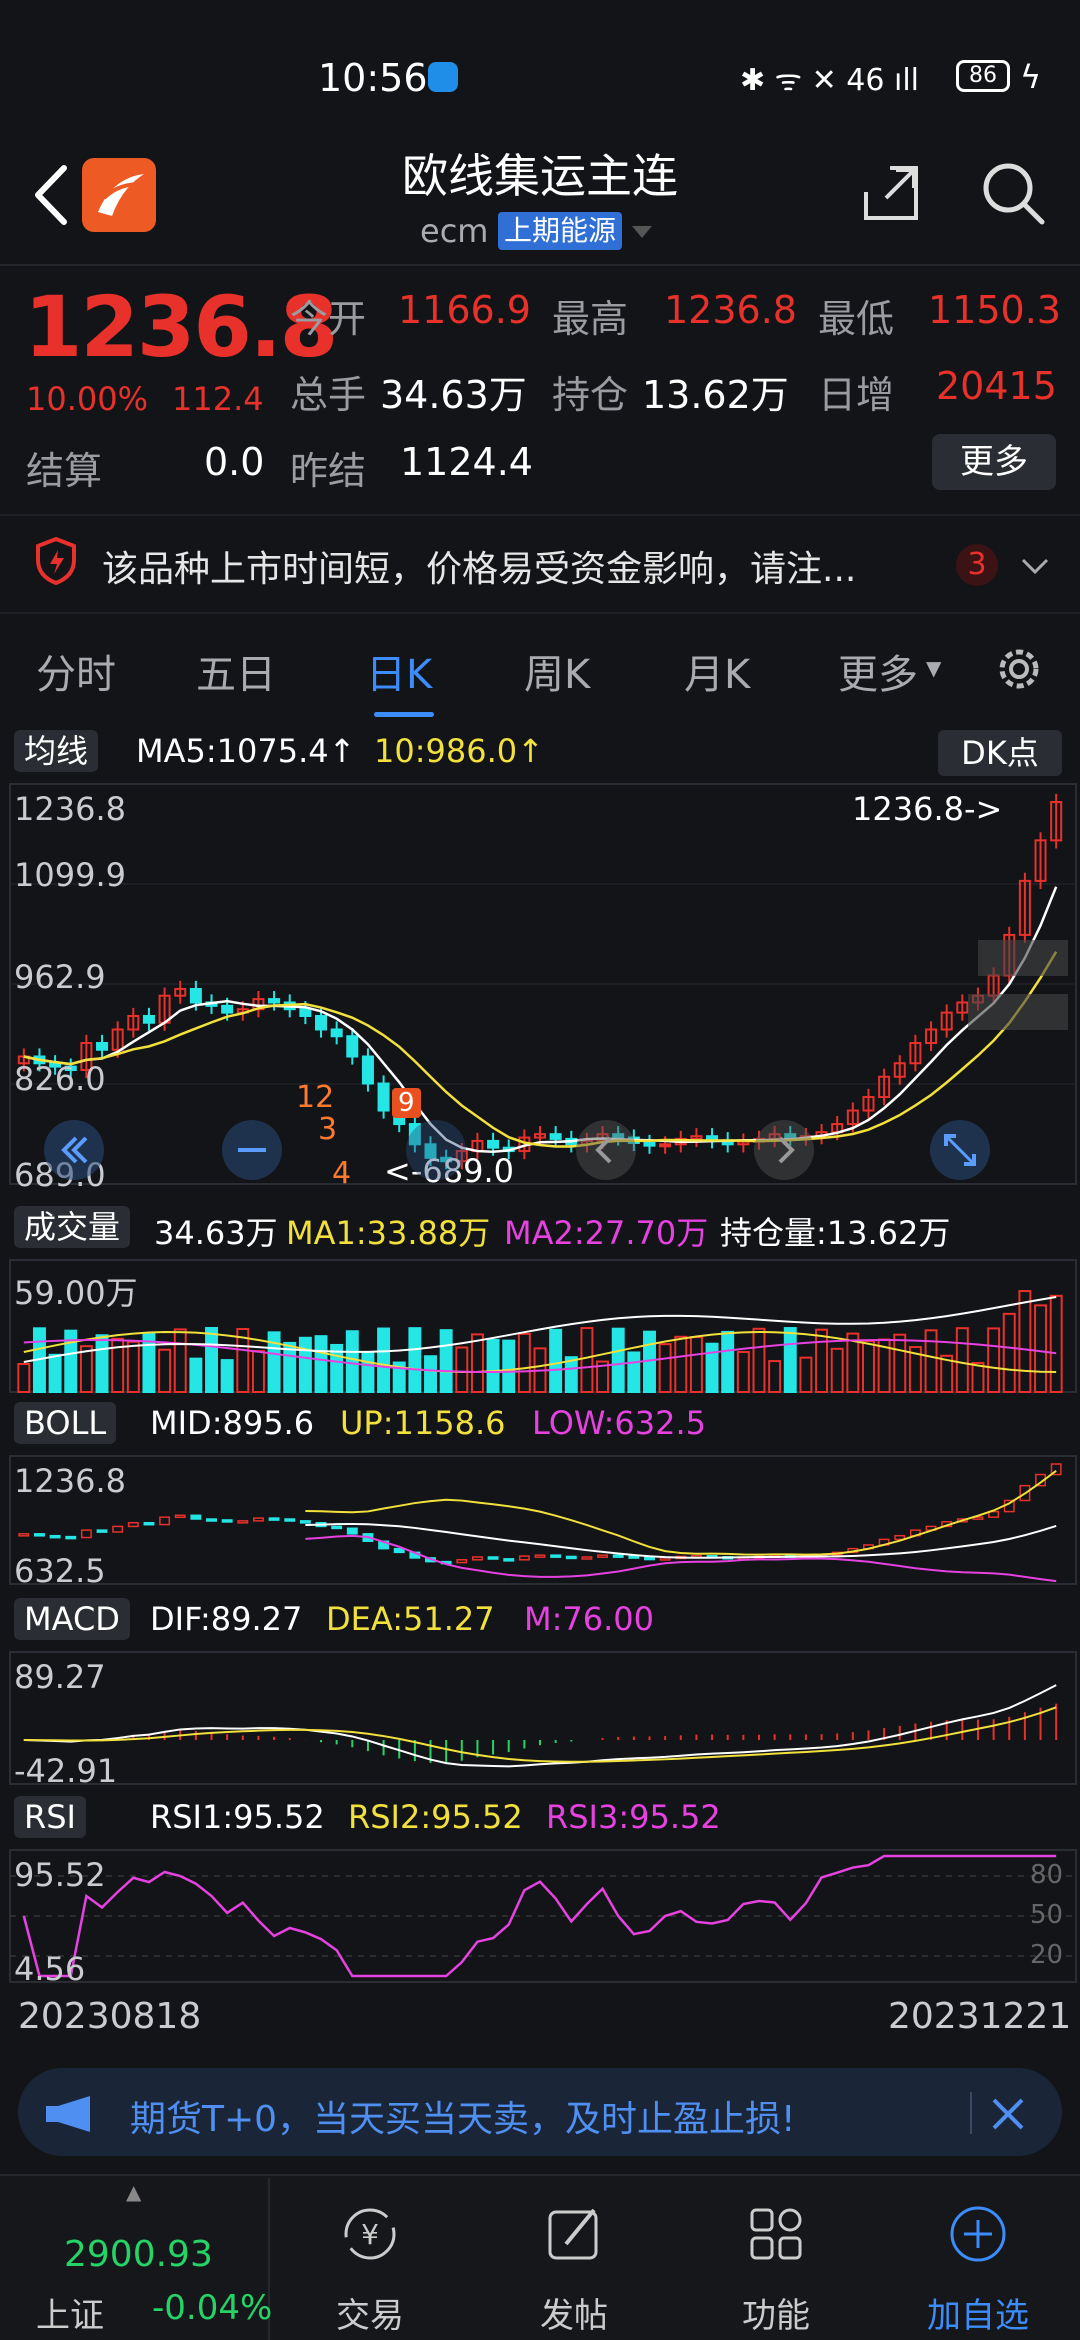 The width and height of the screenshot is (1080, 2340). Describe the element at coordinates (134, 2192) in the screenshot. I see `caret-up-icon: ▲` at that location.